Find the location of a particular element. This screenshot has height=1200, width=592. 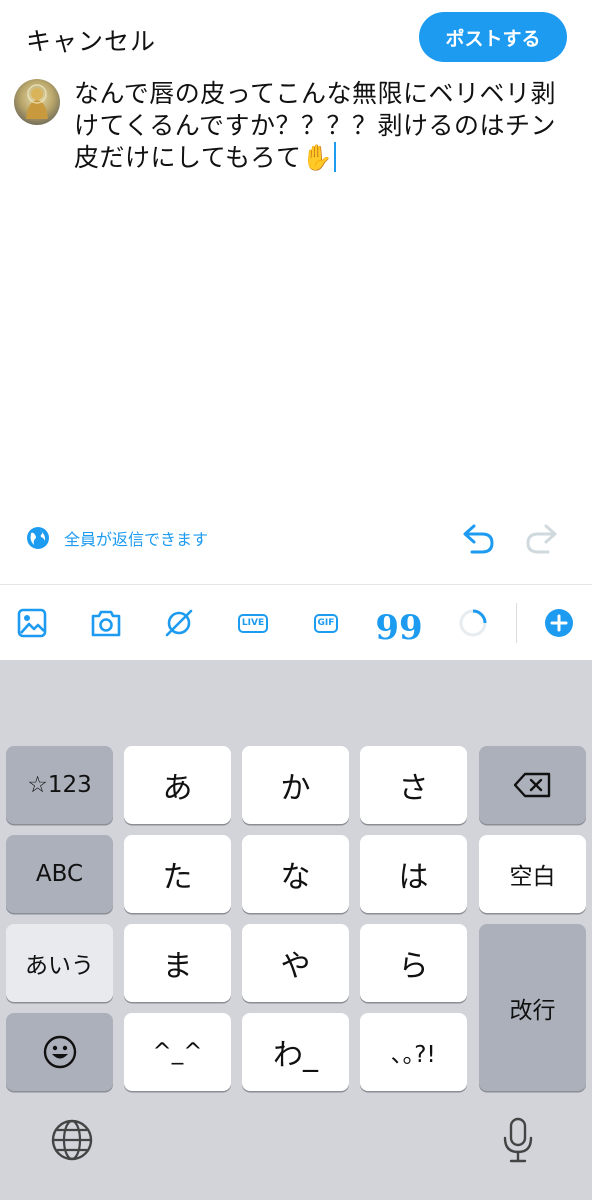

redo-icon is located at coordinates (541, 539).